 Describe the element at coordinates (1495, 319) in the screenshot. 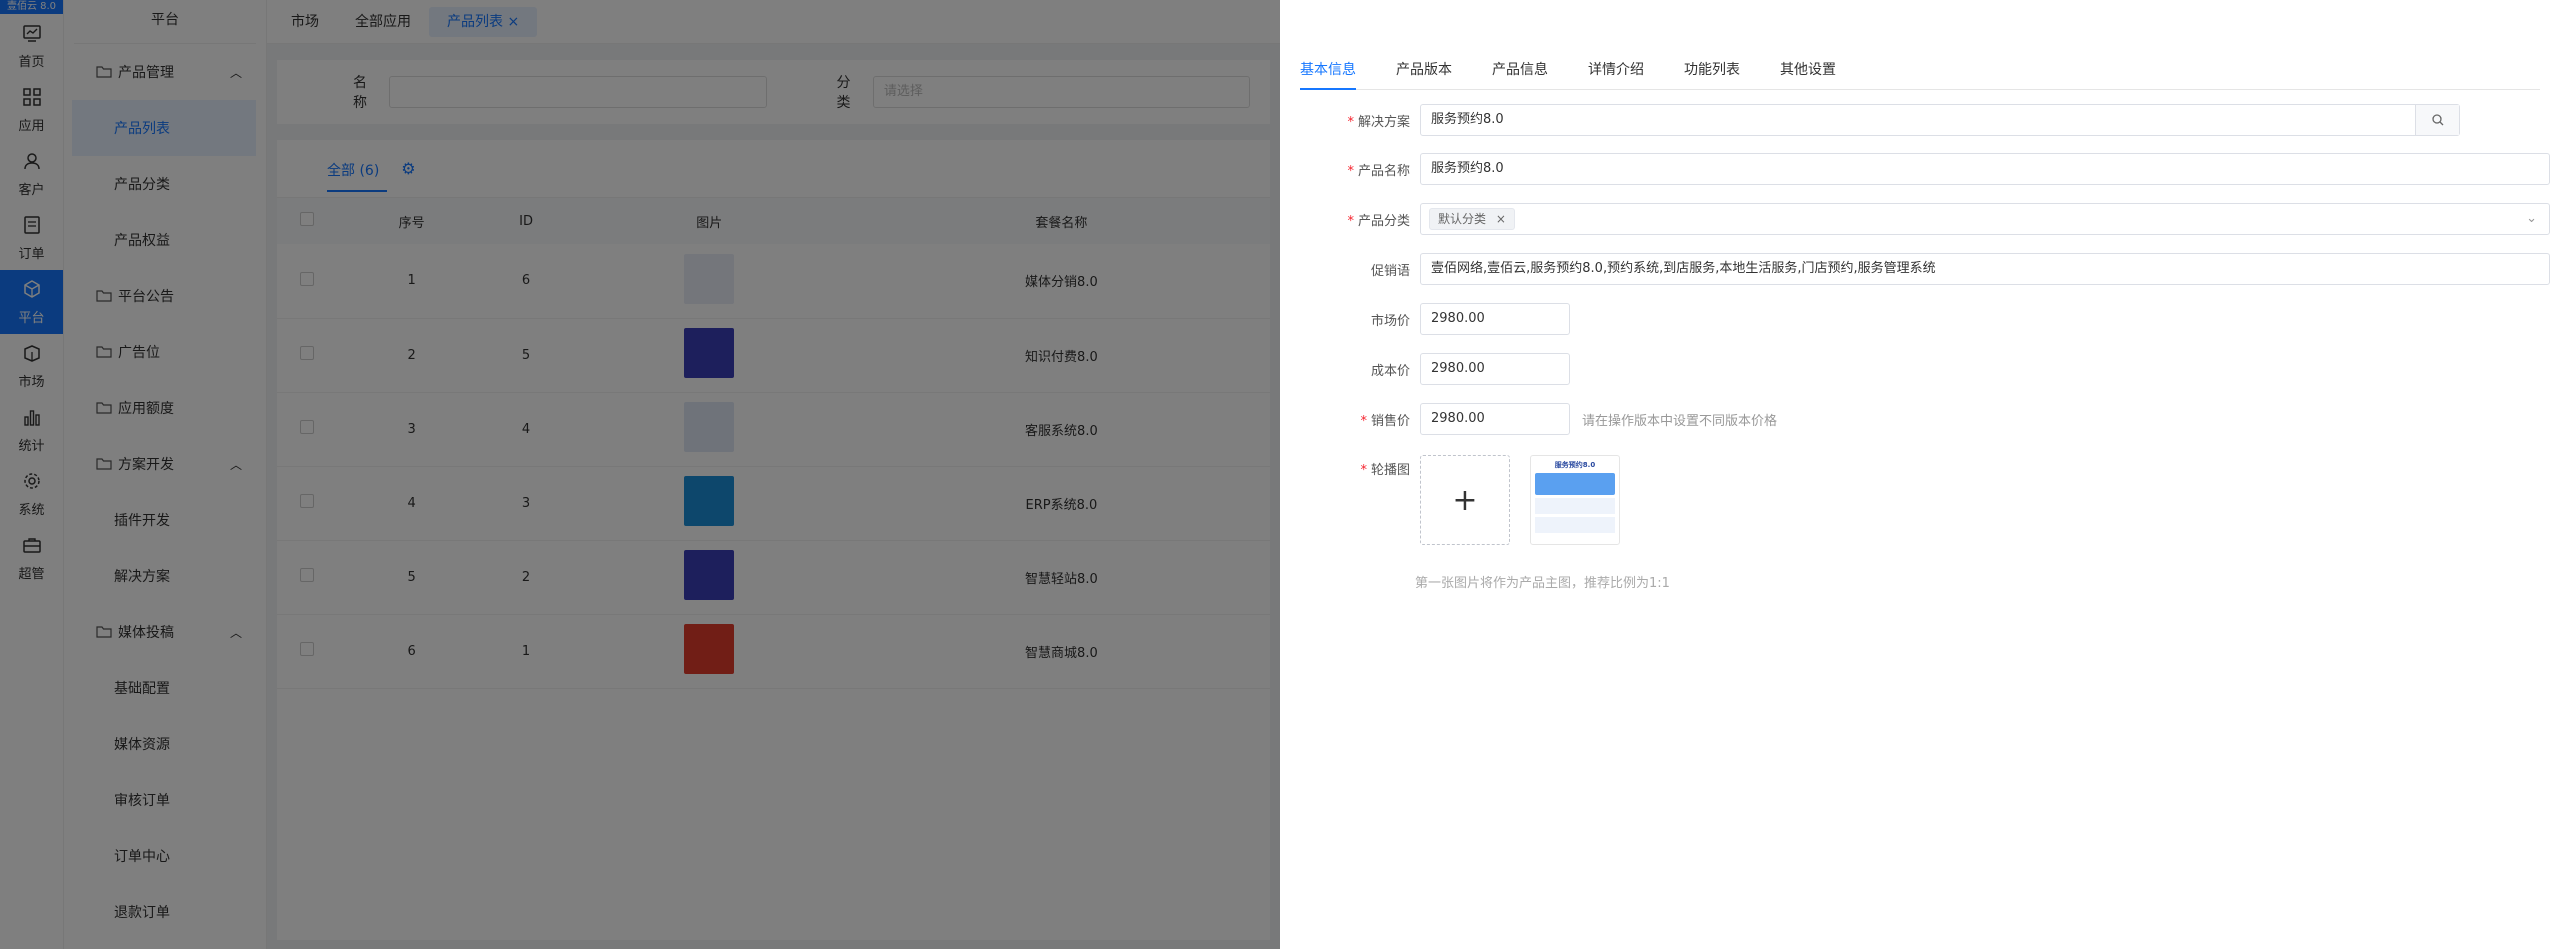

I see `market-price-input: 2980.00` at that location.